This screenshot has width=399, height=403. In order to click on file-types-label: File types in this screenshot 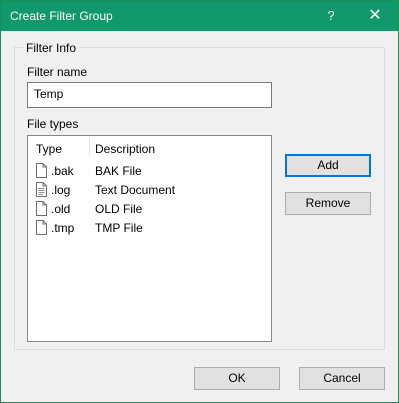, I will do `click(53, 124)`.